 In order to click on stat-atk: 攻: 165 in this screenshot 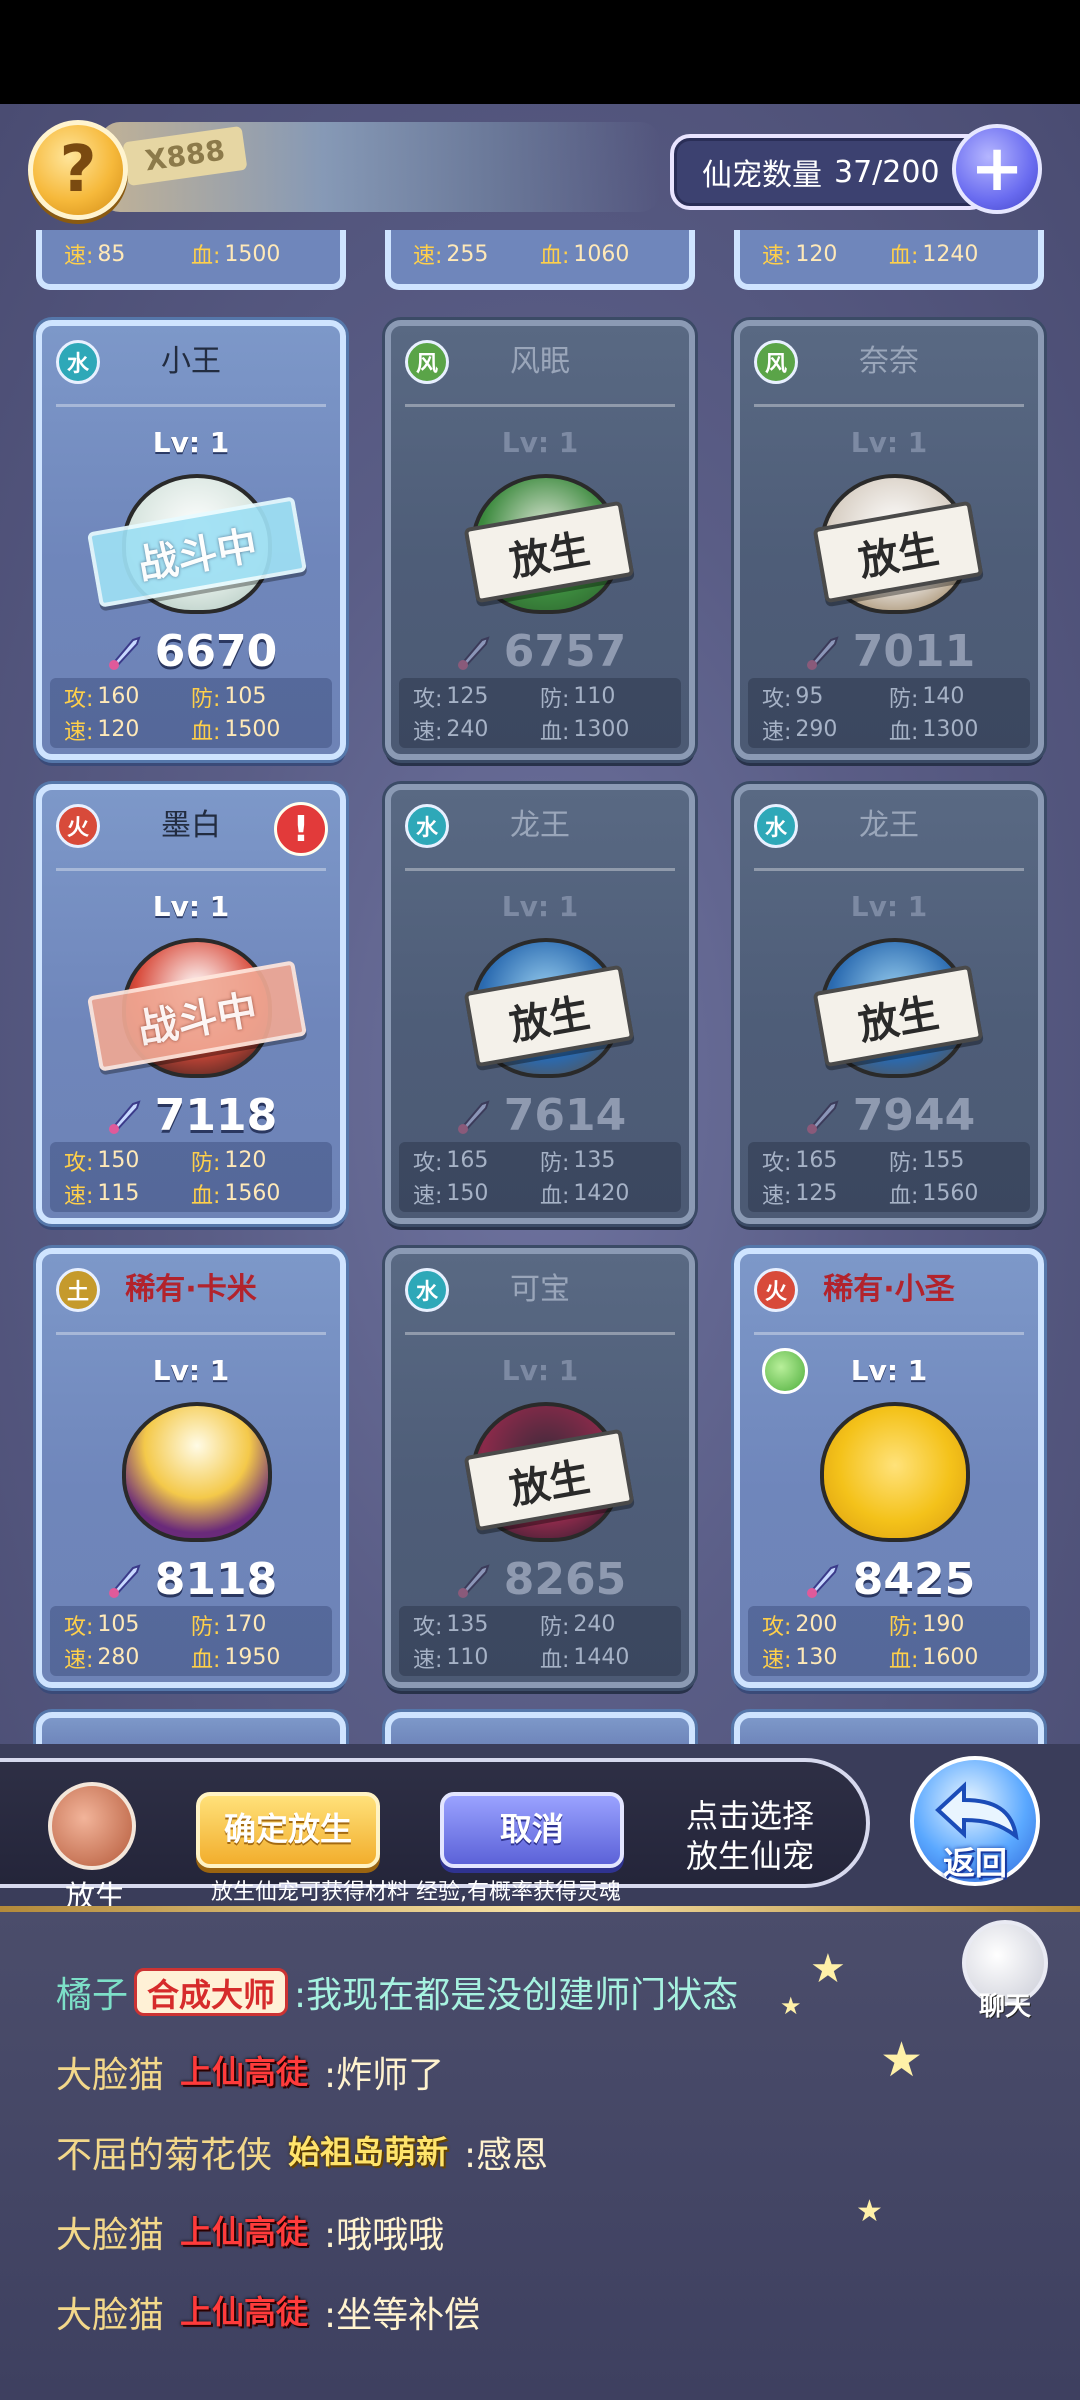, I will do `click(451, 1162)`.